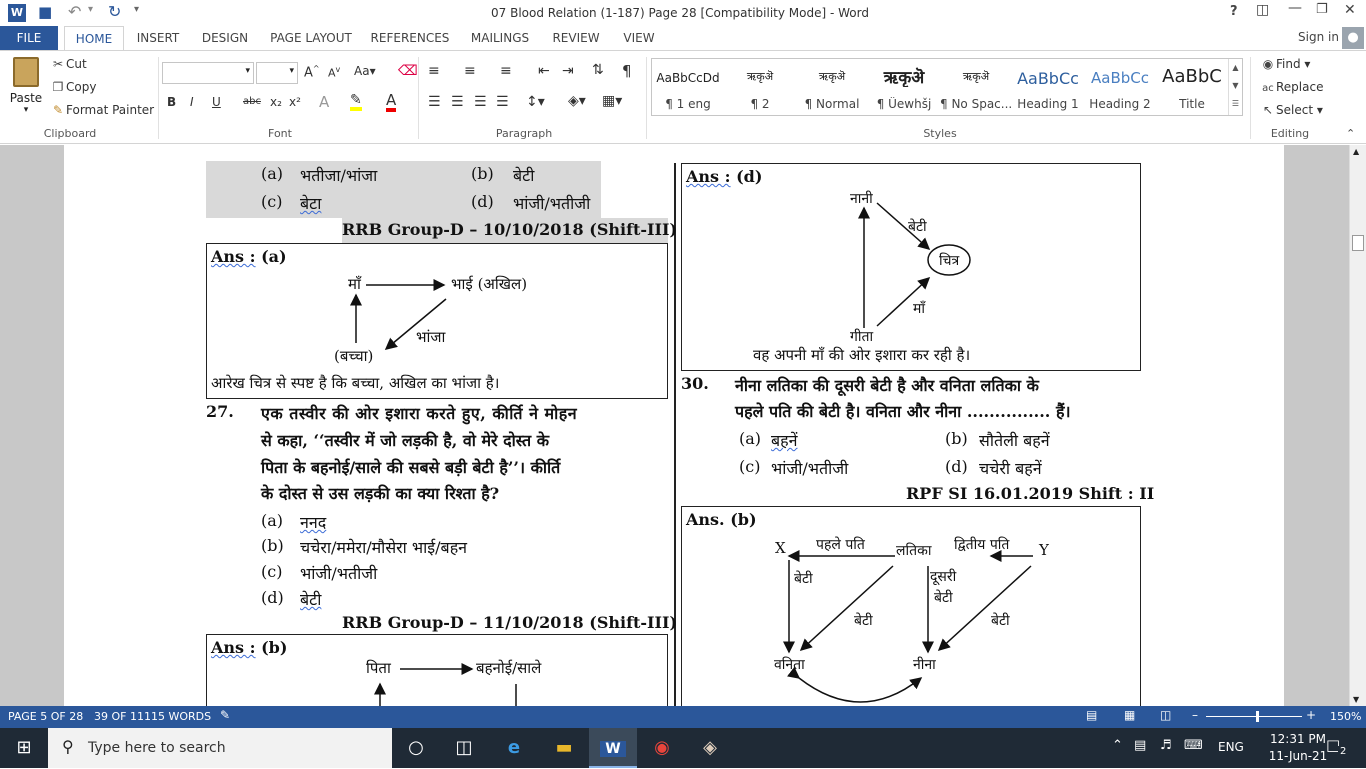  Describe the element at coordinates (220, 748) in the screenshot. I see `taskbar-search: ⚲ Type here to search` at that location.